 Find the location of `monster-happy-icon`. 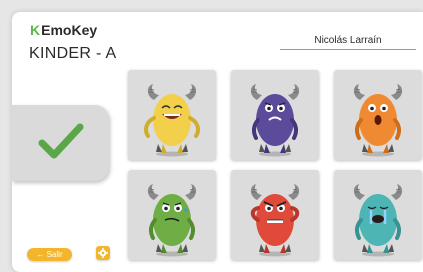

monster-happy-icon is located at coordinates (172, 120).